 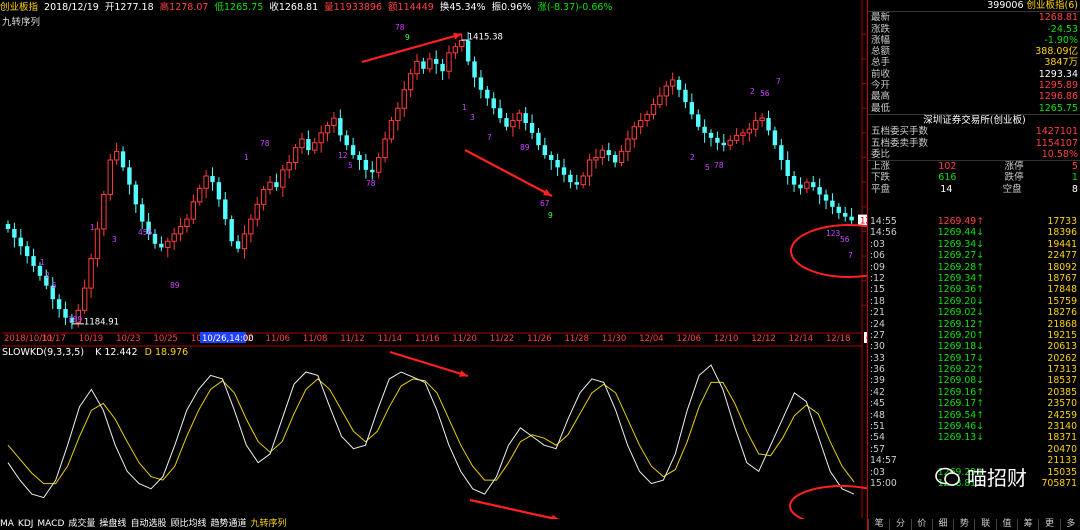 I want to click on td-sequence-count: 56, so click(x=765, y=93).